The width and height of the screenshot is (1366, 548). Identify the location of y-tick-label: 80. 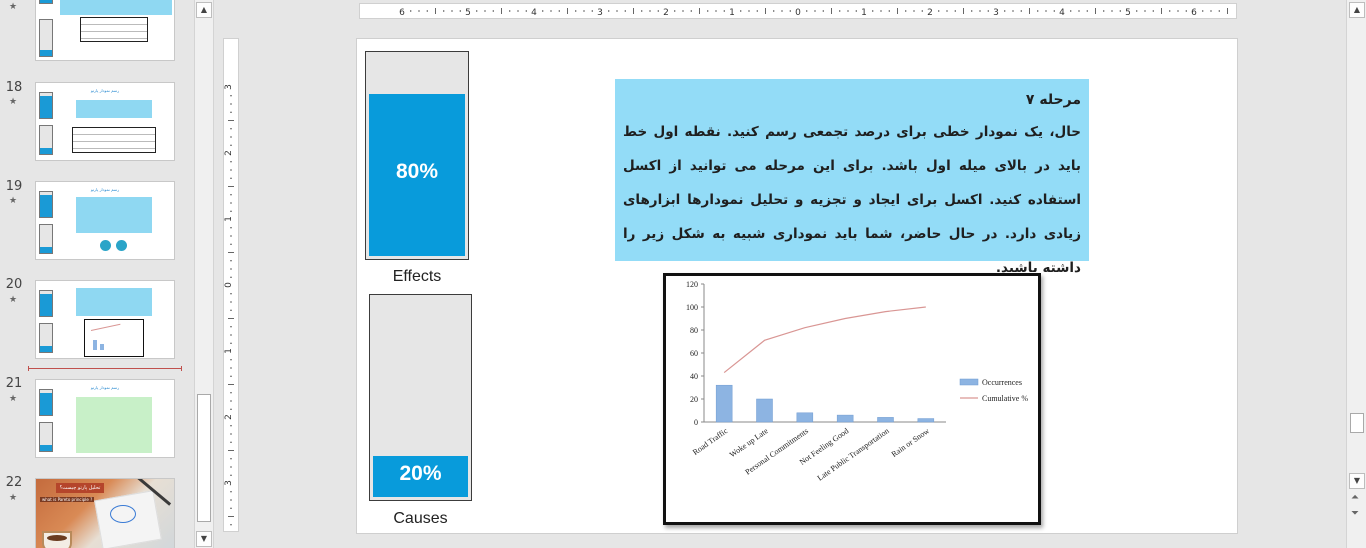
(694, 330).